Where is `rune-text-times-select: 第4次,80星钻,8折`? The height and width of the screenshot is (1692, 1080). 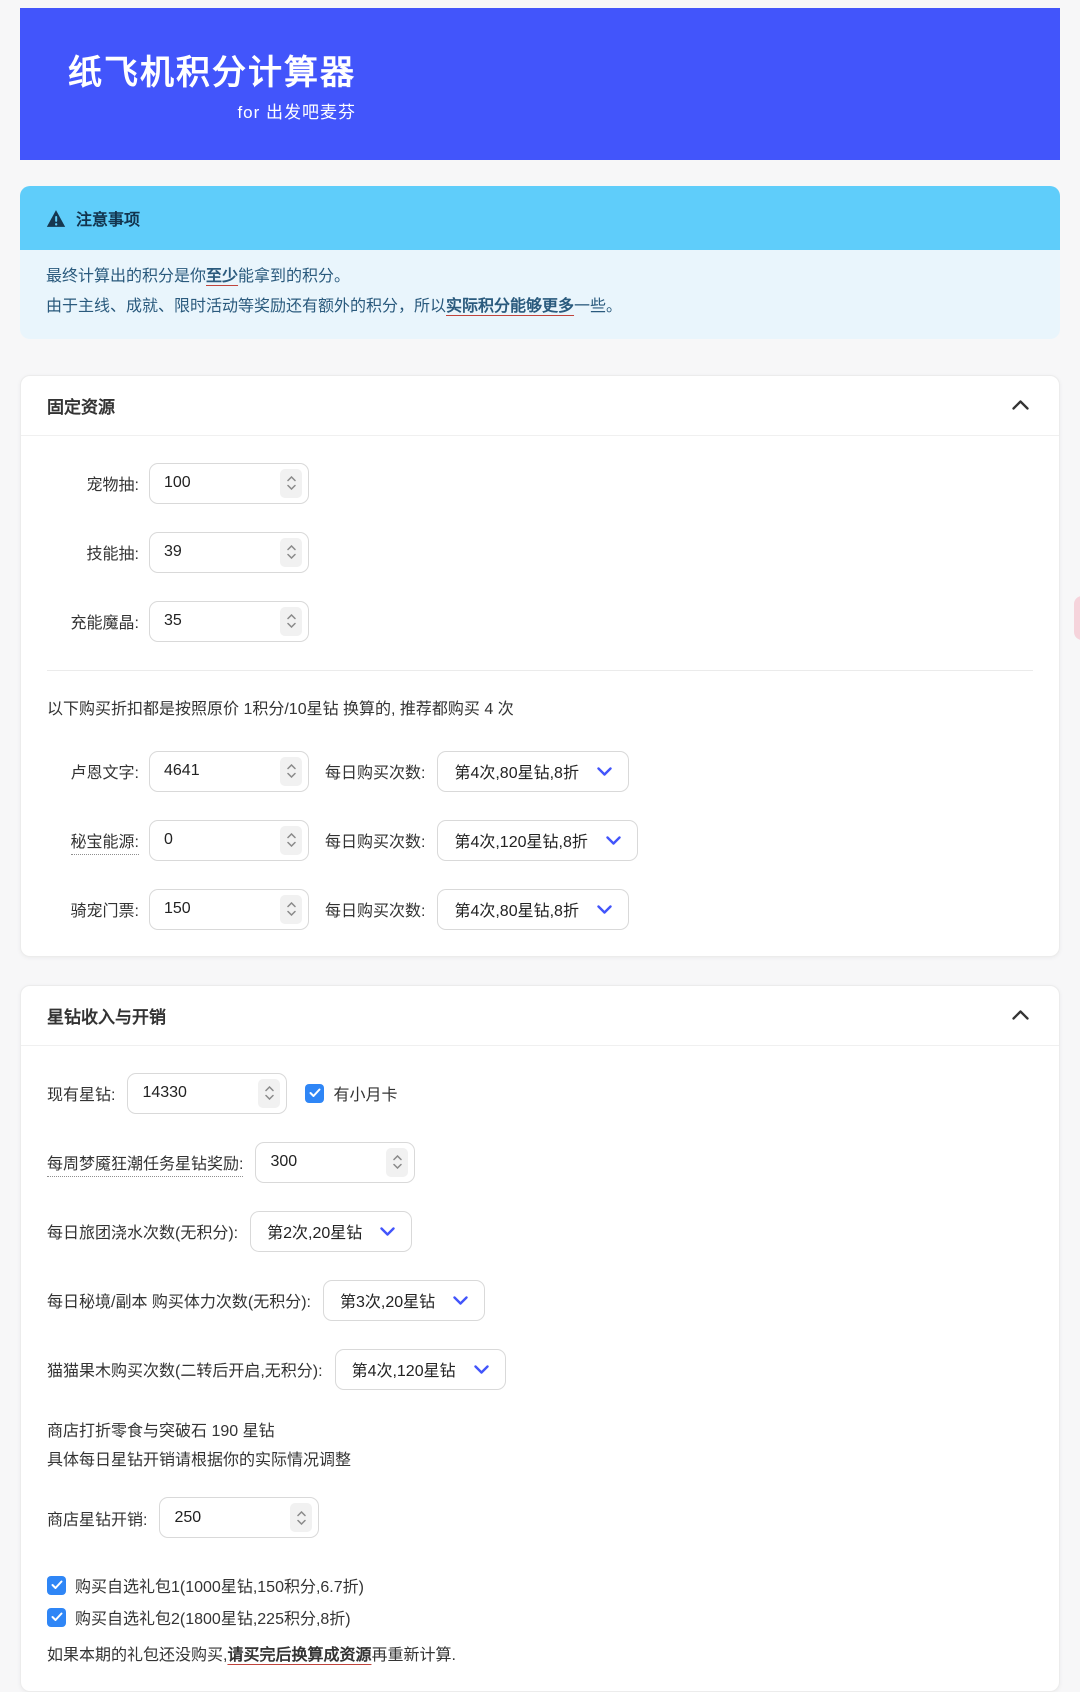 rune-text-times-select: 第4次,80星钻,8折 is located at coordinates (533, 771).